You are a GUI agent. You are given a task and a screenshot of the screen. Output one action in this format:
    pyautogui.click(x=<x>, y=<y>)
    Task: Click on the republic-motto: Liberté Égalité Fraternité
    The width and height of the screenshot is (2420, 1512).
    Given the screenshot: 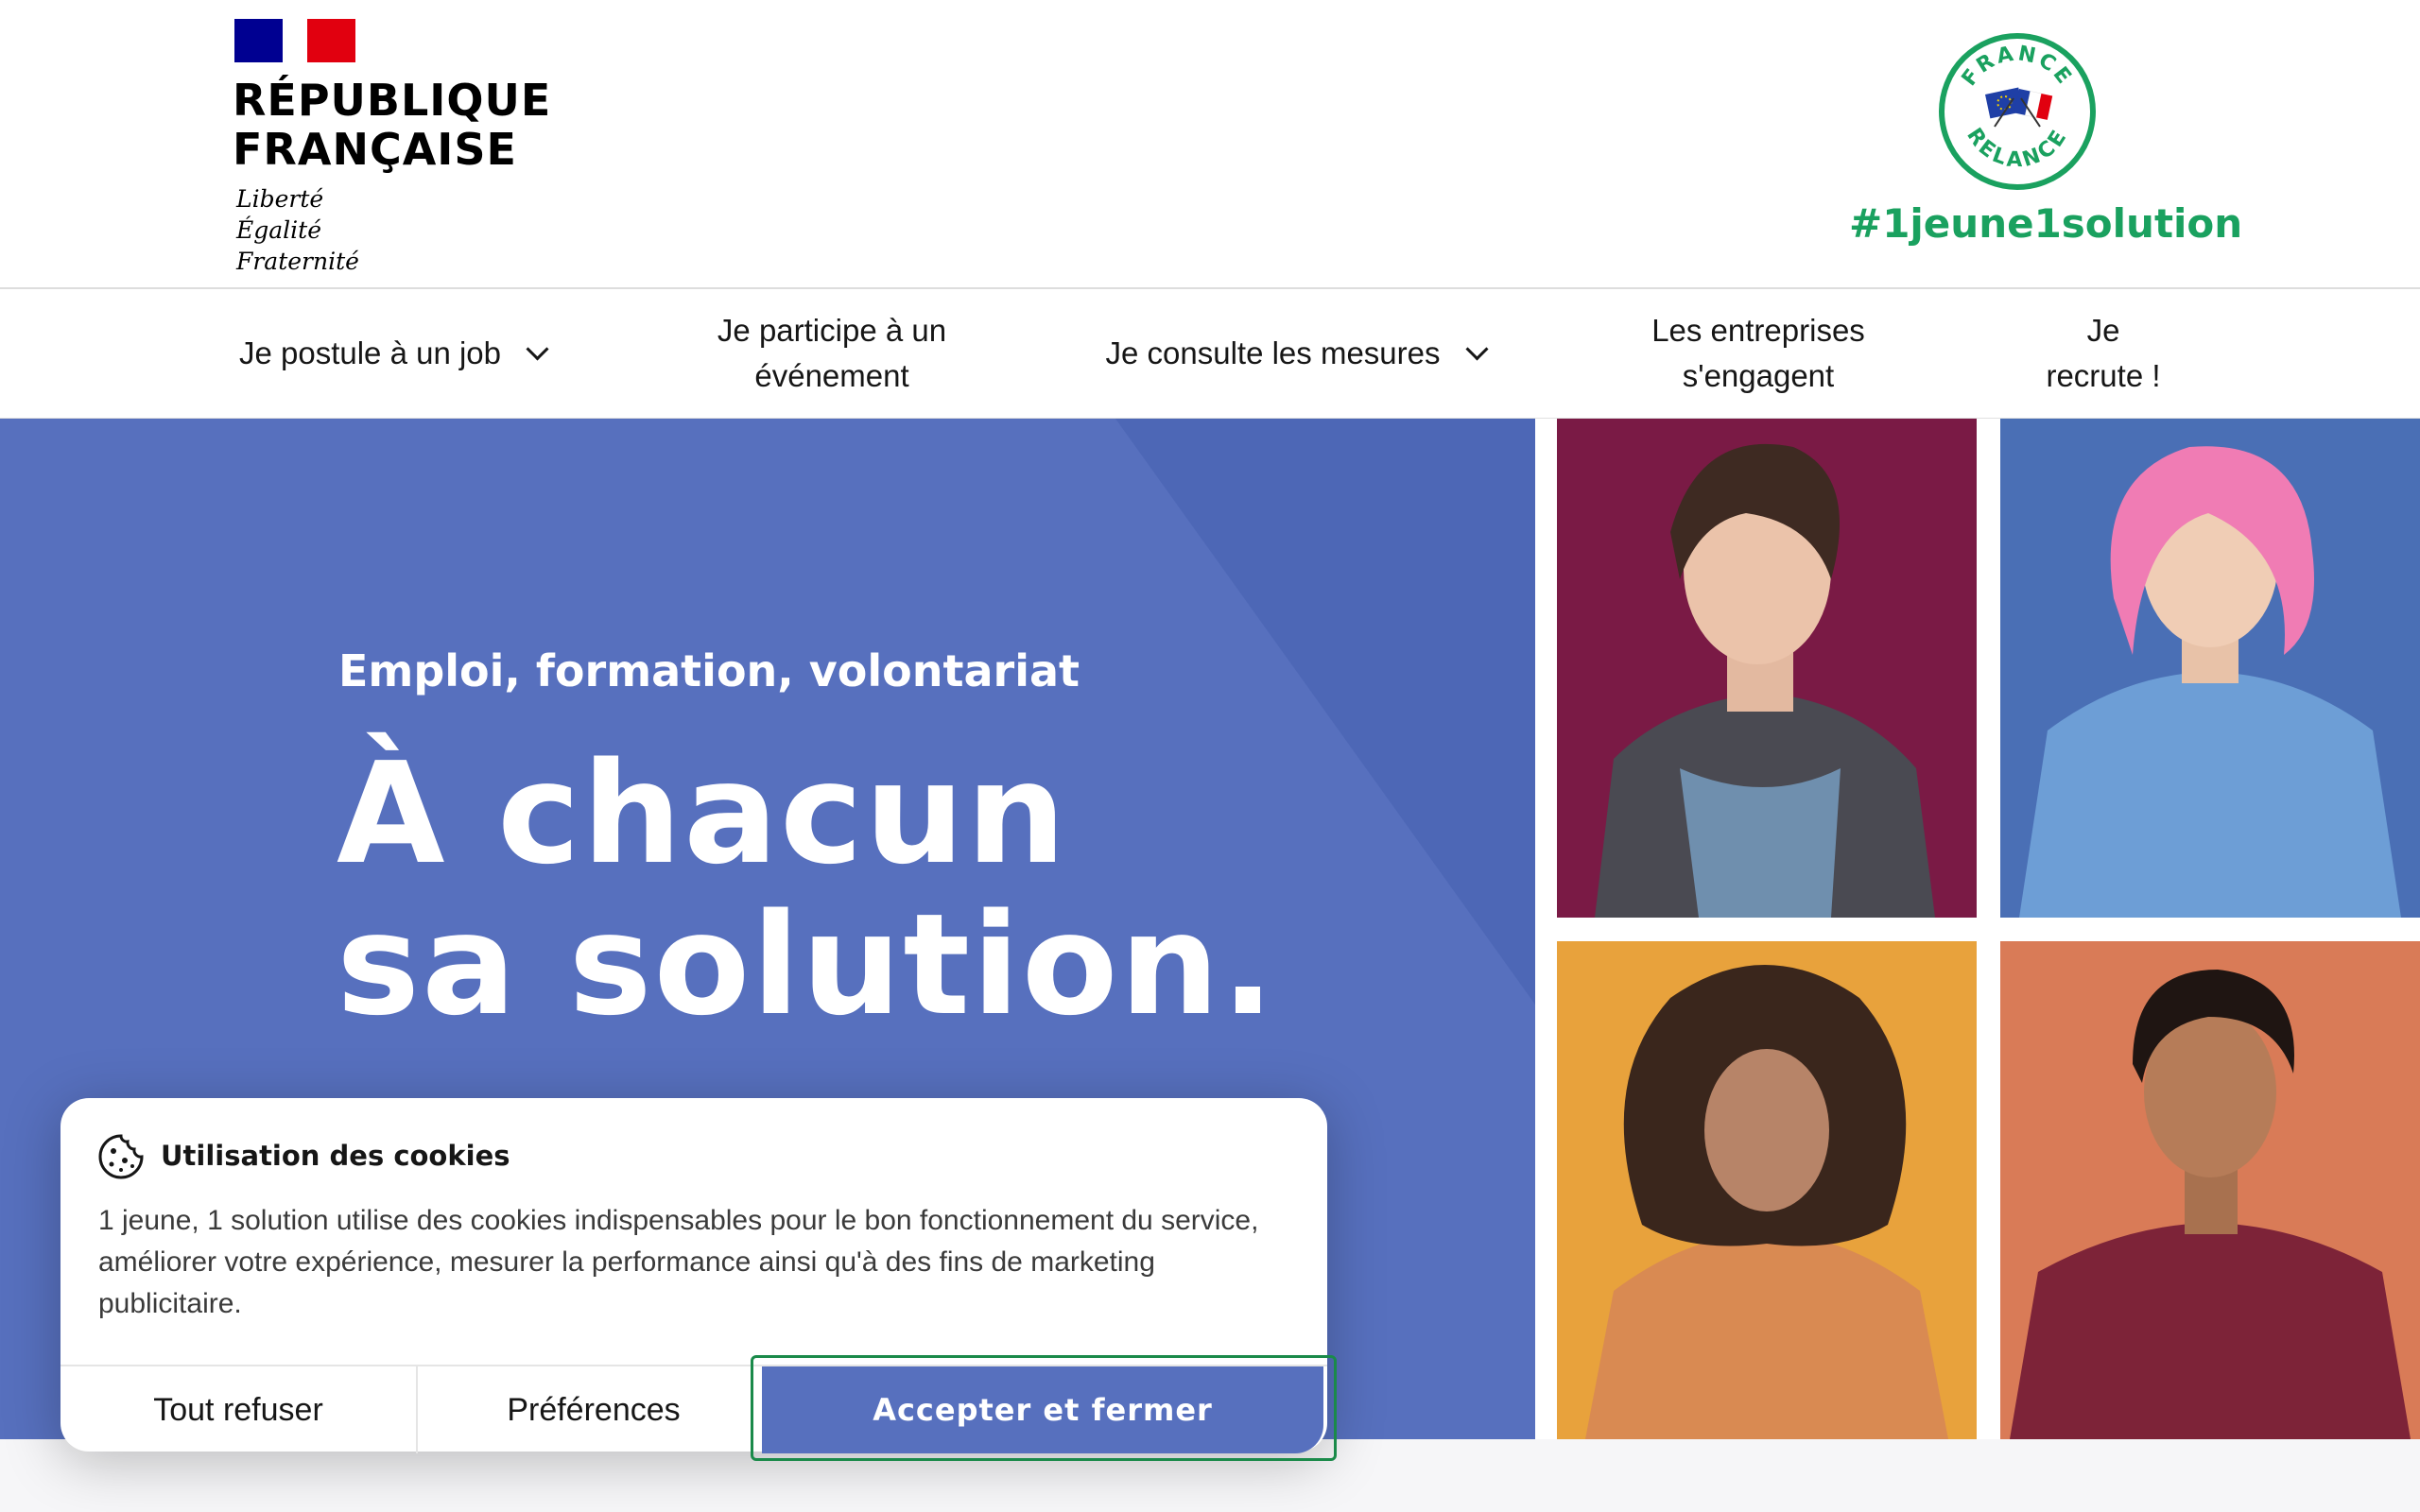 What is the action you would take?
    pyautogui.click(x=297, y=230)
    